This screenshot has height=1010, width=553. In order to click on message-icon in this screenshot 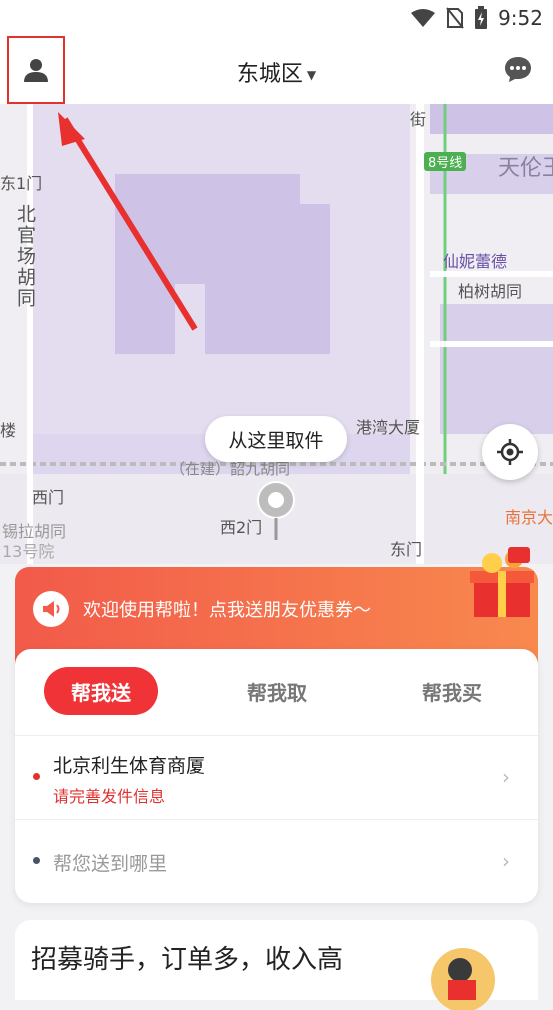, I will do `click(518, 69)`.